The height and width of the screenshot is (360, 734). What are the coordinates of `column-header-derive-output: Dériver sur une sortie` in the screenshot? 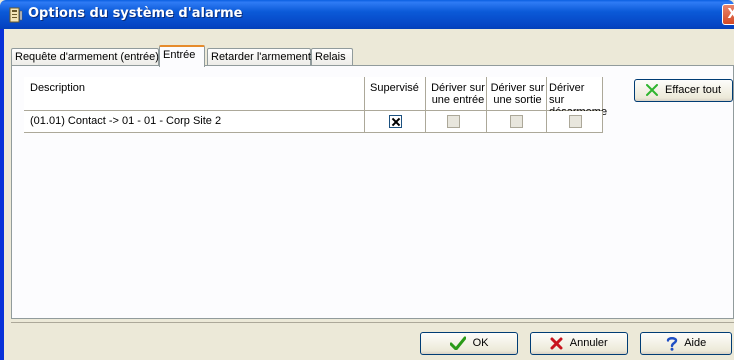 It's located at (517, 94).